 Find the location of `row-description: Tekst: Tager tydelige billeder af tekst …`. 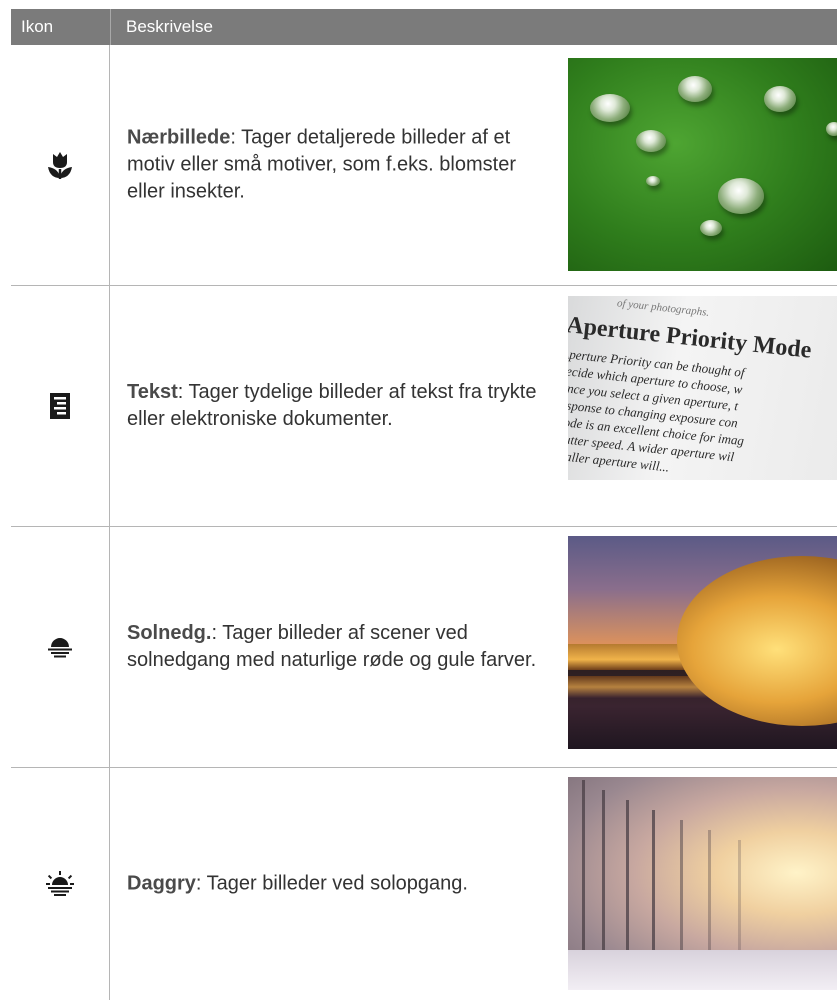

row-description: Tekst: Tager tydelige billeder af tekst … is located at coordinates (332, 405).